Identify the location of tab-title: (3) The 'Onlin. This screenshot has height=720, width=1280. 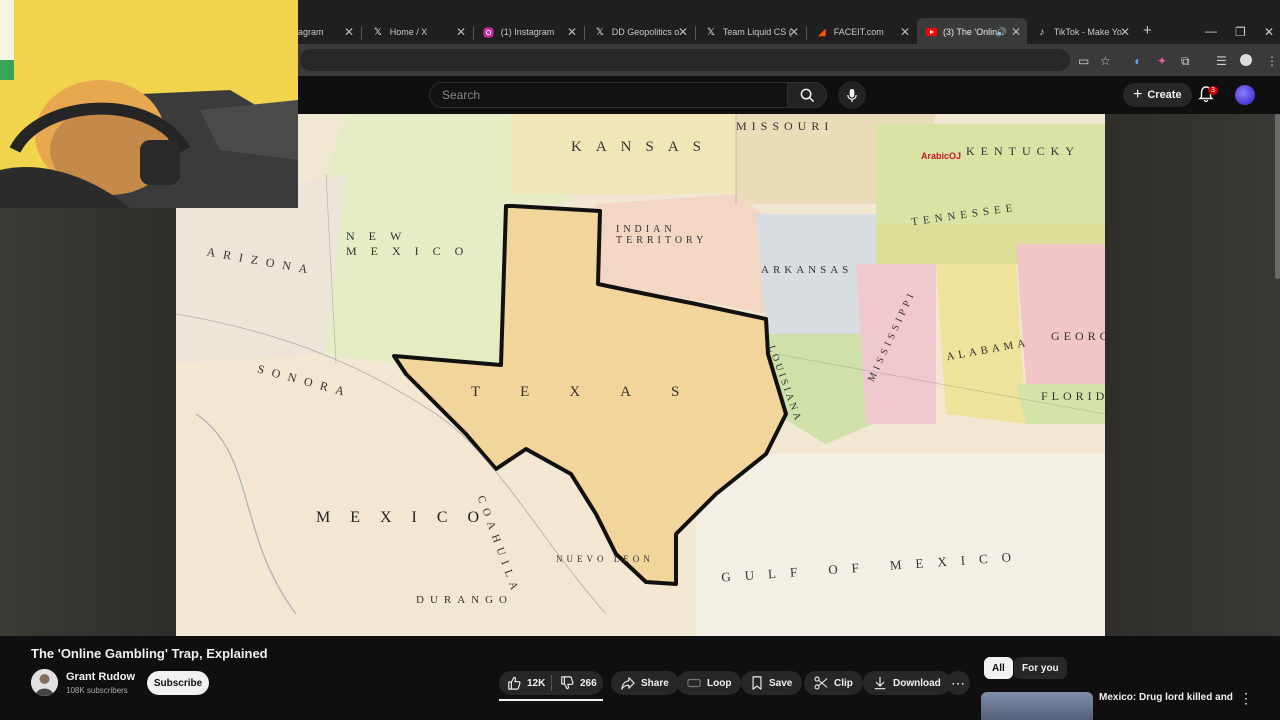
(970, 32).